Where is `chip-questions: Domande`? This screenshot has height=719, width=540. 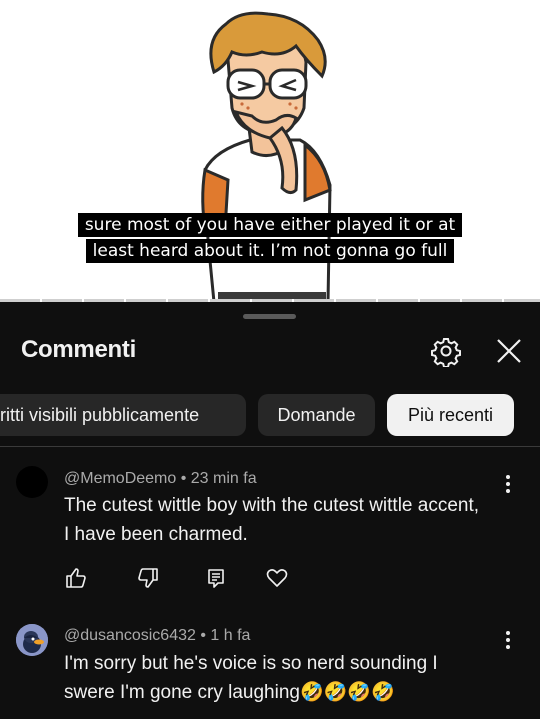
chip-questions: Domande is located at coordinates (316, 415).